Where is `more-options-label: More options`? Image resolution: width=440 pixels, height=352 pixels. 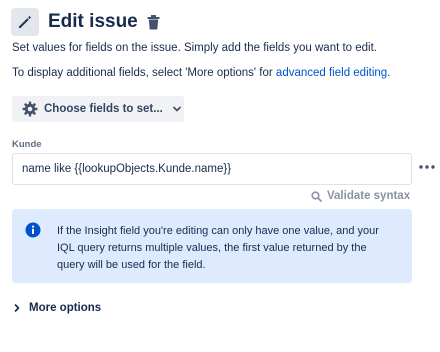 more-options-label: More options is located at coordinates (65, 308).